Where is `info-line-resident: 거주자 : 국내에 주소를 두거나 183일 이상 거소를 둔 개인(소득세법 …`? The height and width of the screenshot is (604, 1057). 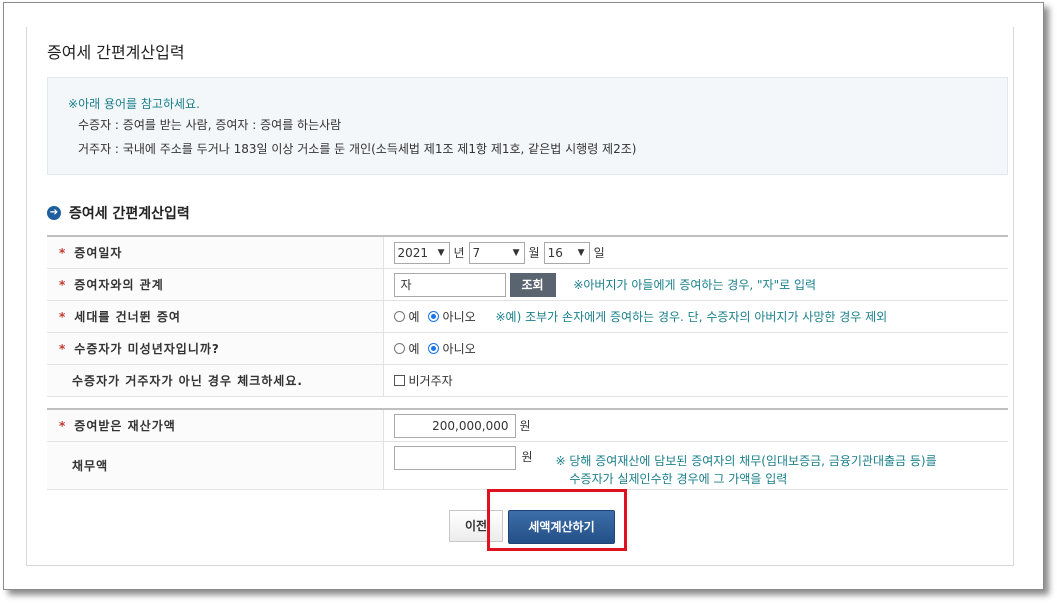
info-line-resident: 거주자 : 국내에 주소를 두거나 183일 이상 거소를 둔 개인(소득세법 … is located at coordinates (357, 149).